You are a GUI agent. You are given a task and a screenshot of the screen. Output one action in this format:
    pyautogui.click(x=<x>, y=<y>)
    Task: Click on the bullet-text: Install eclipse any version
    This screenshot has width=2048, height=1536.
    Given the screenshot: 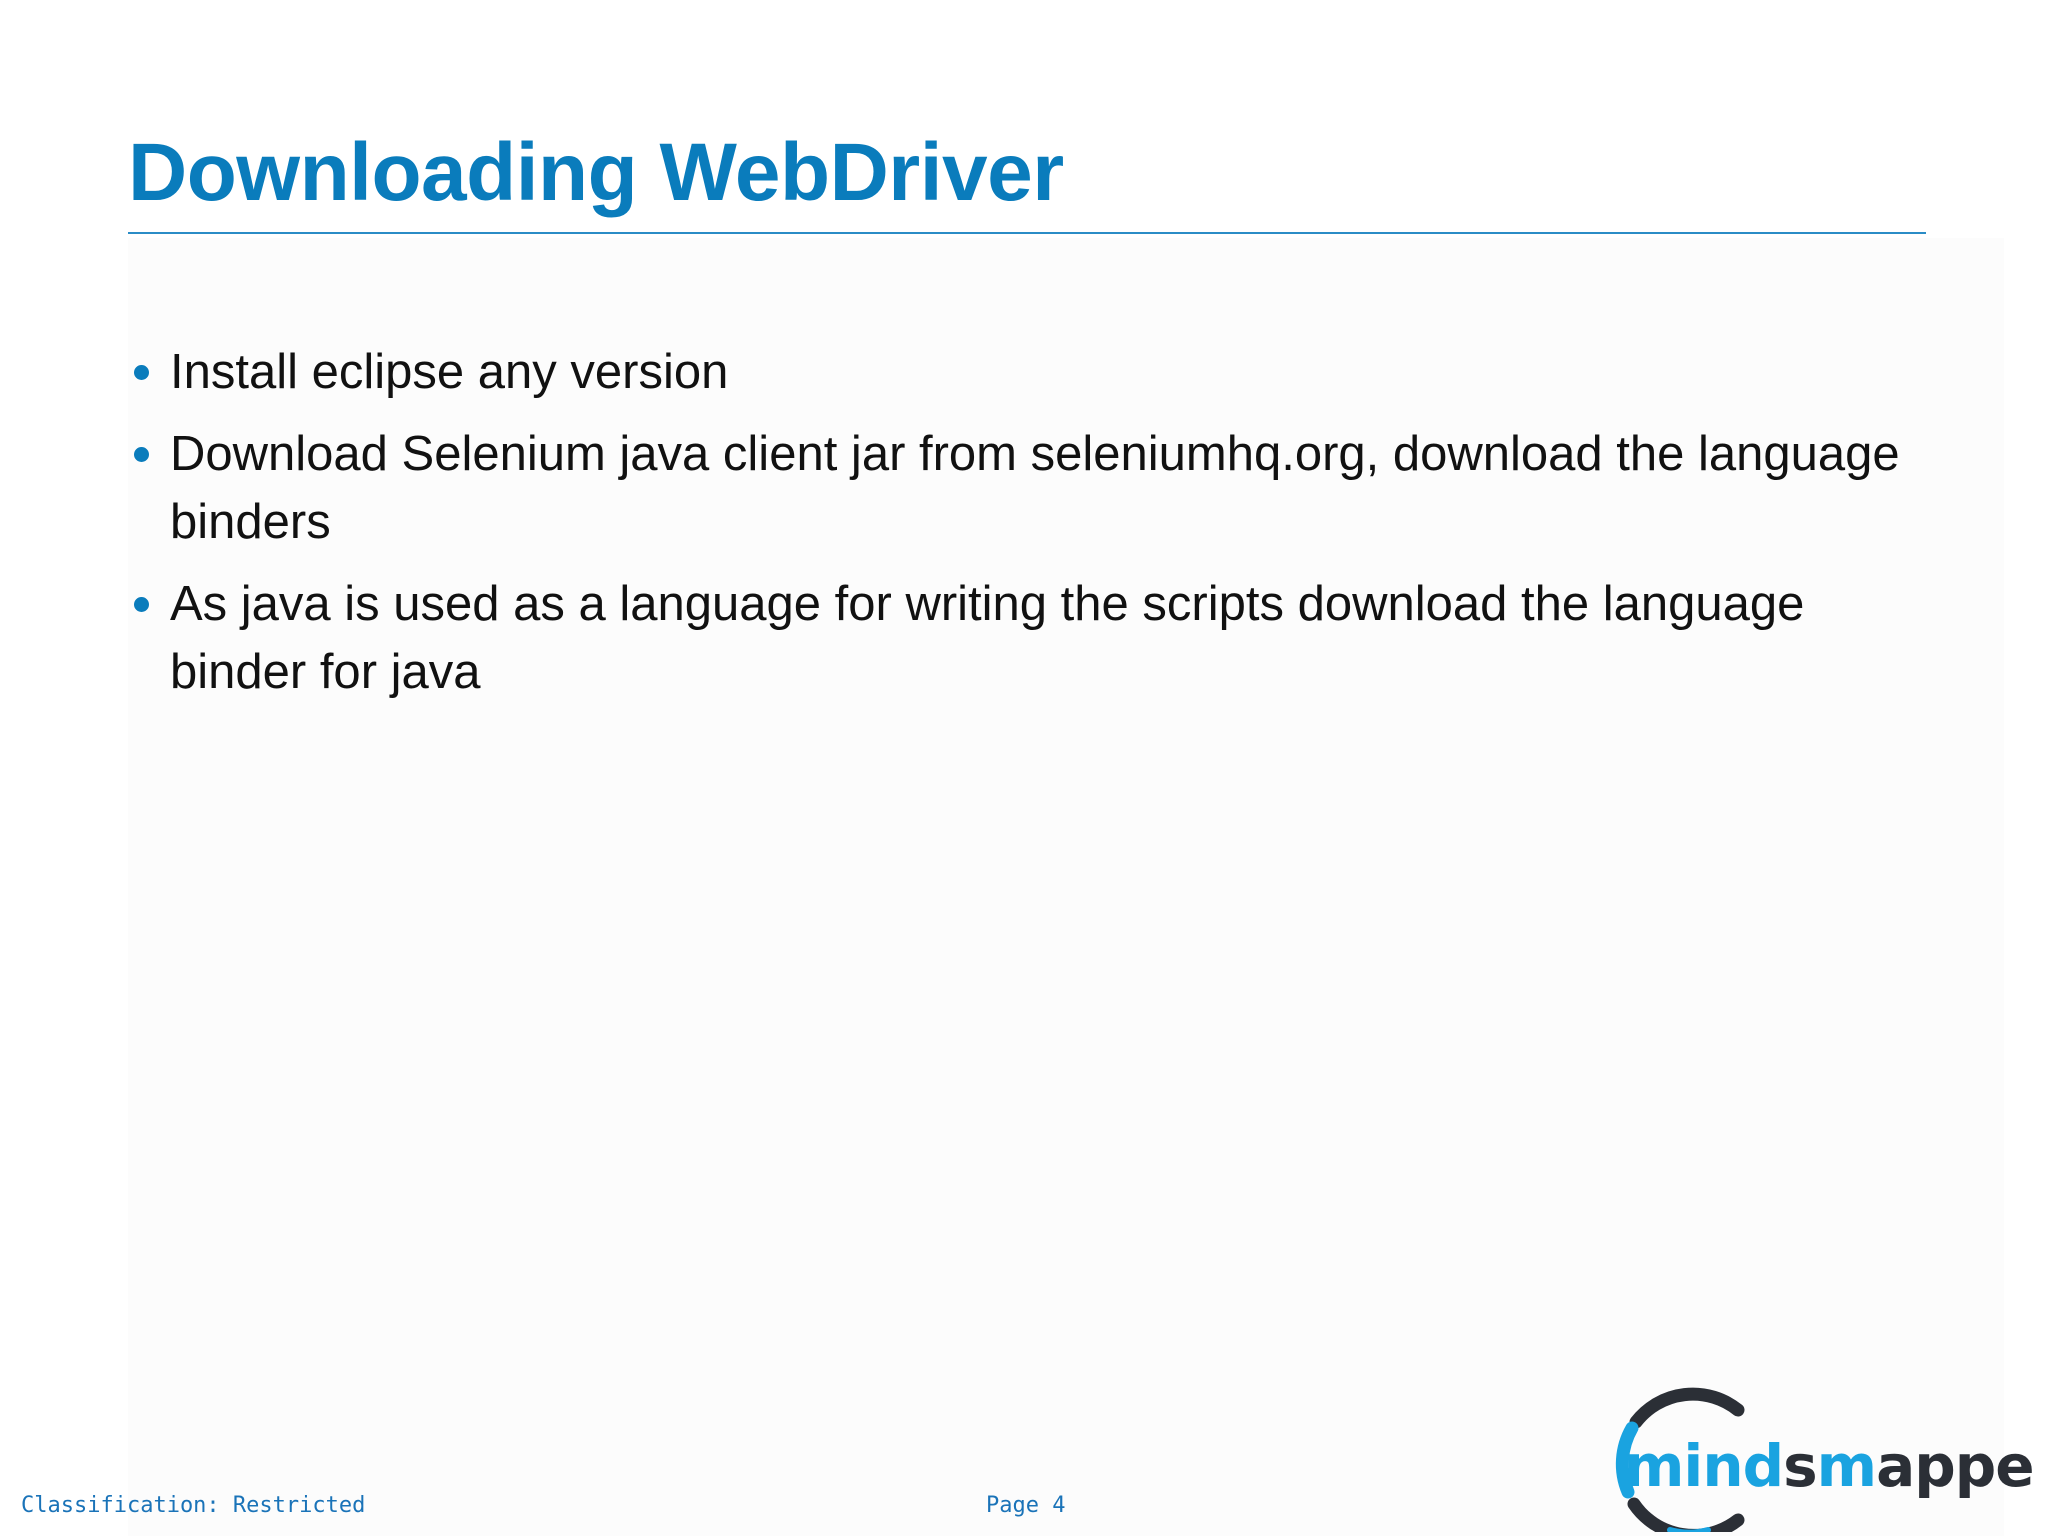 What is the action you would take?
    pyautogui.click(x=449, y=372)
    